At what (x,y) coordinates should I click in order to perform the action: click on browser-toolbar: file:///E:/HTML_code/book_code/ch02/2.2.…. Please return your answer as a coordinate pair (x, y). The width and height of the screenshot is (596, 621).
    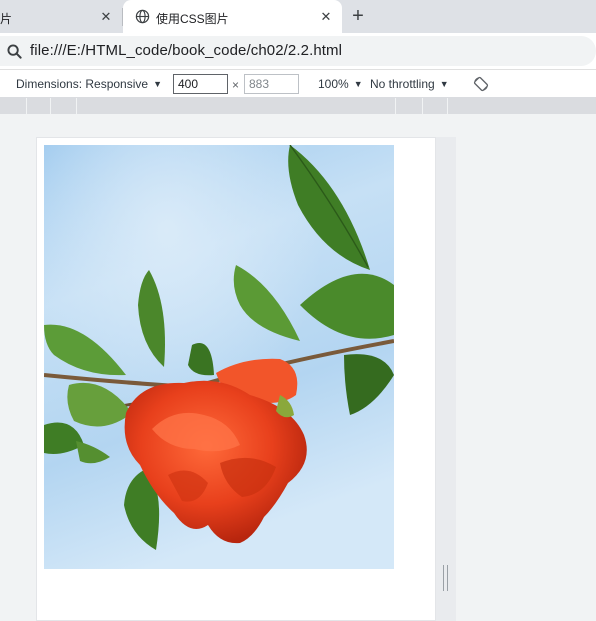
    Looking at the image, I should click on (298, 51).